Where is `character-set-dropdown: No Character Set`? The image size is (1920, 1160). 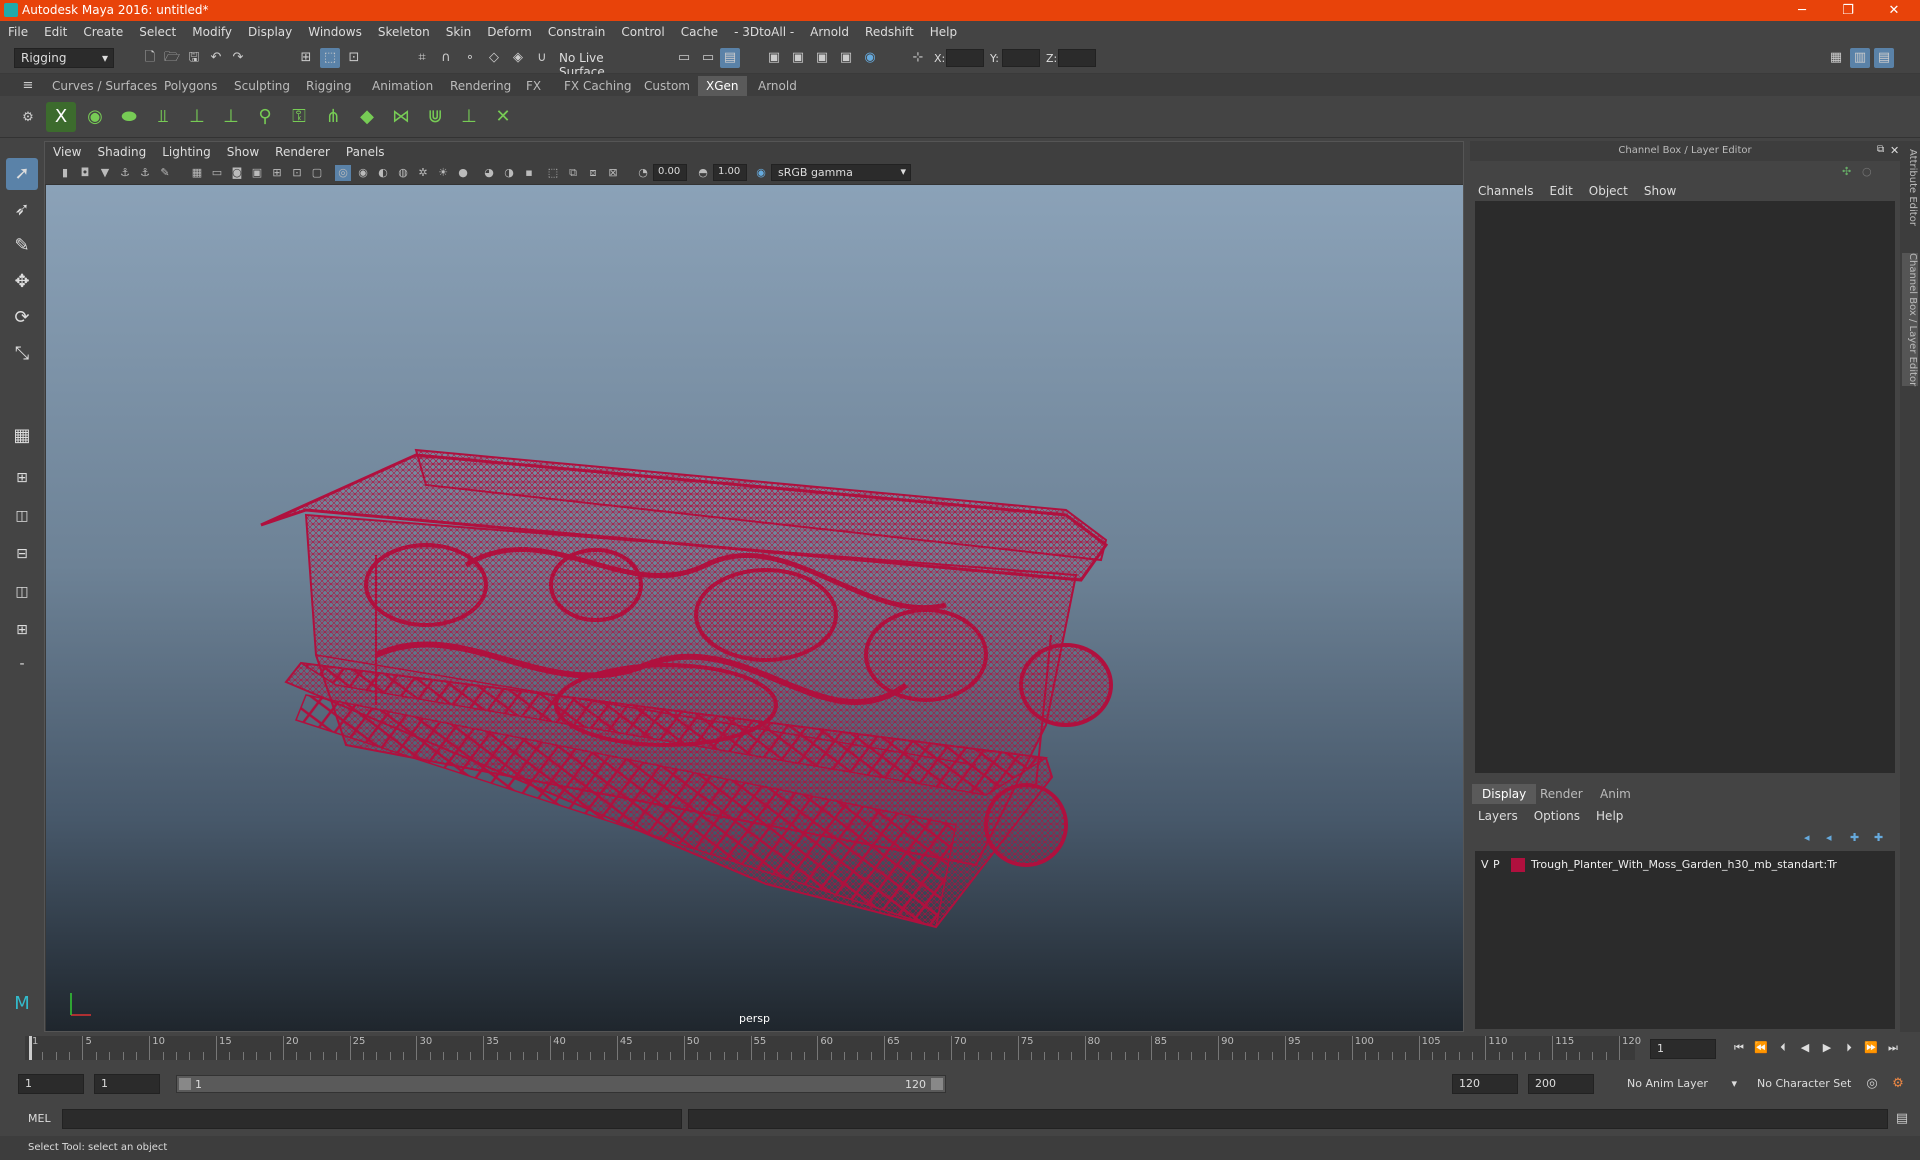 character-set-dropdown: No Character Set is located at coordinates (1810, 1084).